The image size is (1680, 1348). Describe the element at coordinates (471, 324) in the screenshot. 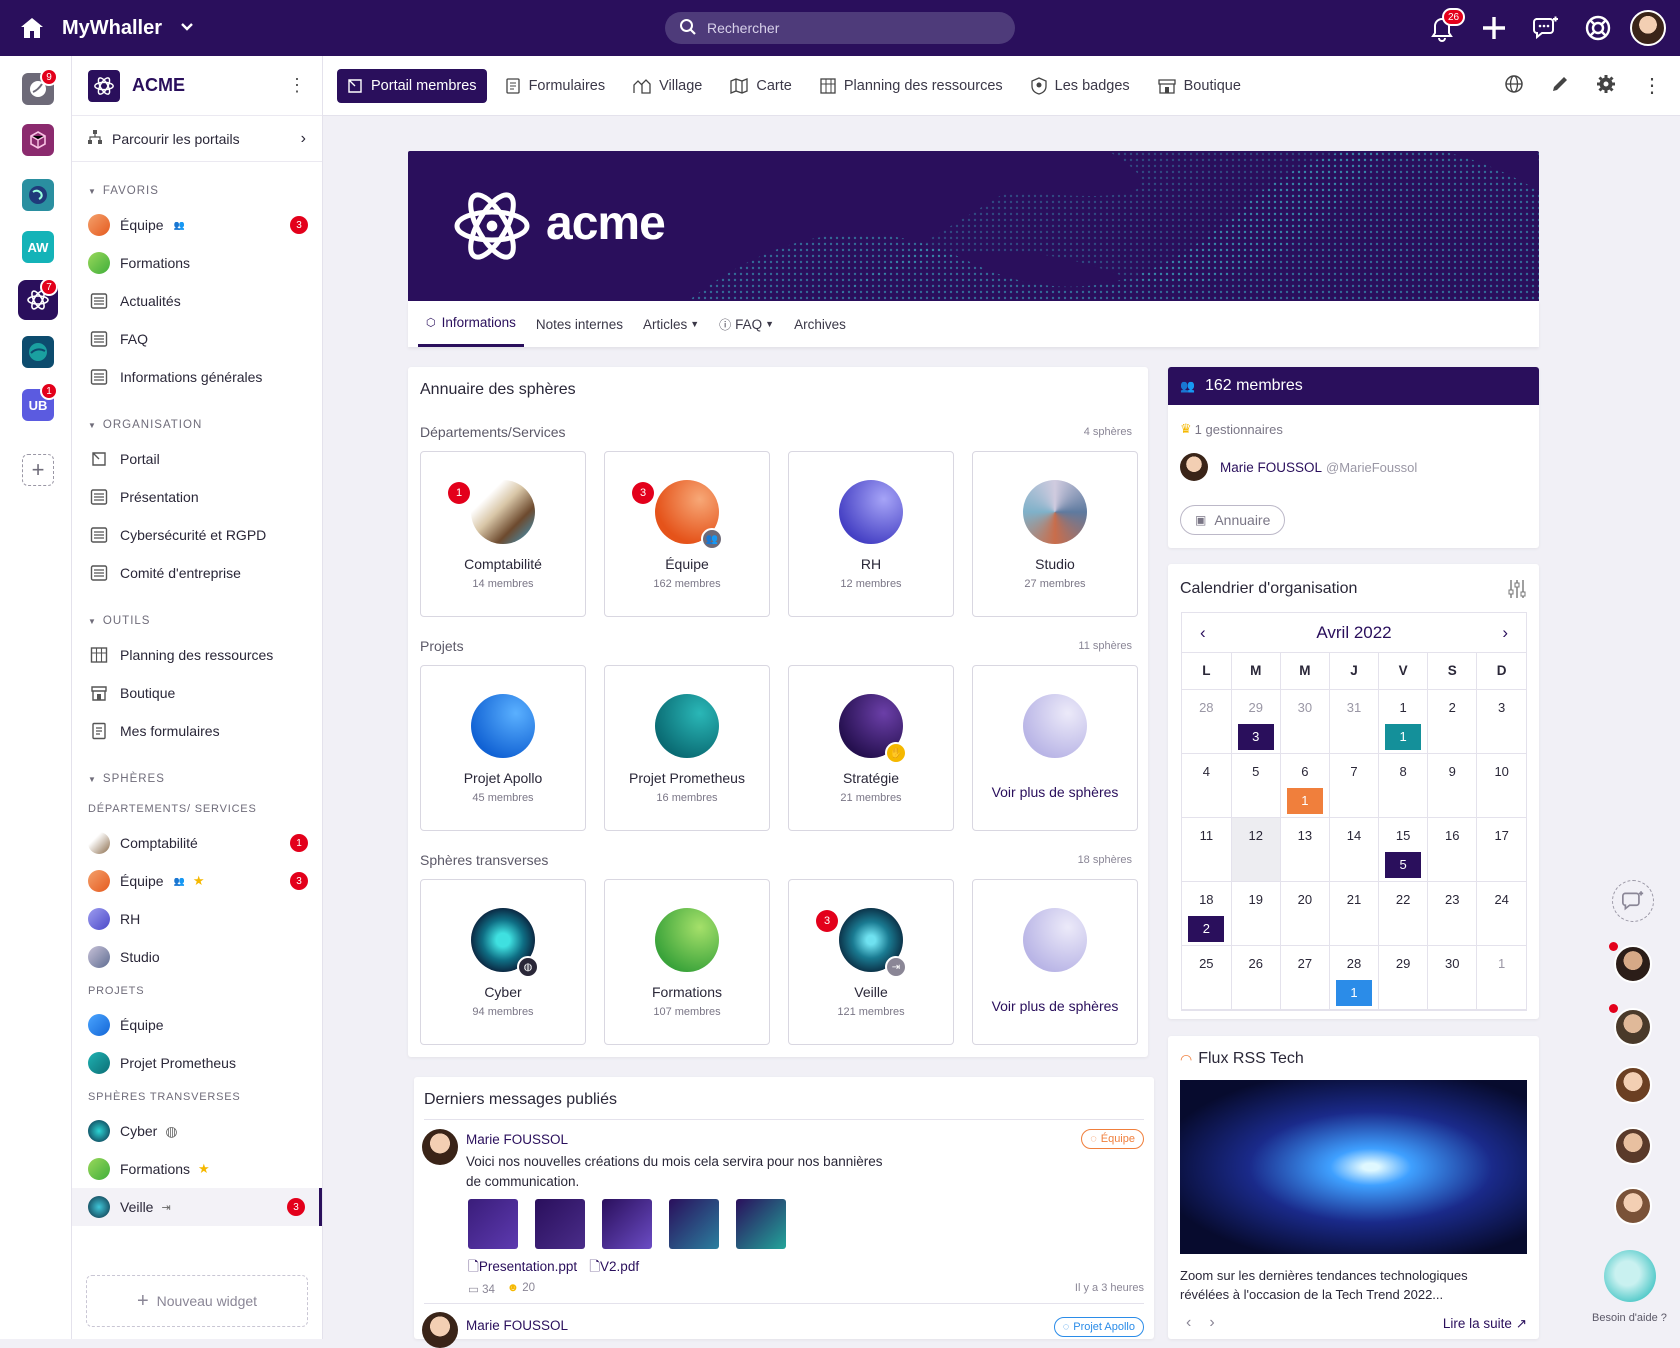

I see `tab-informations: ⬡ Informations` at that location.